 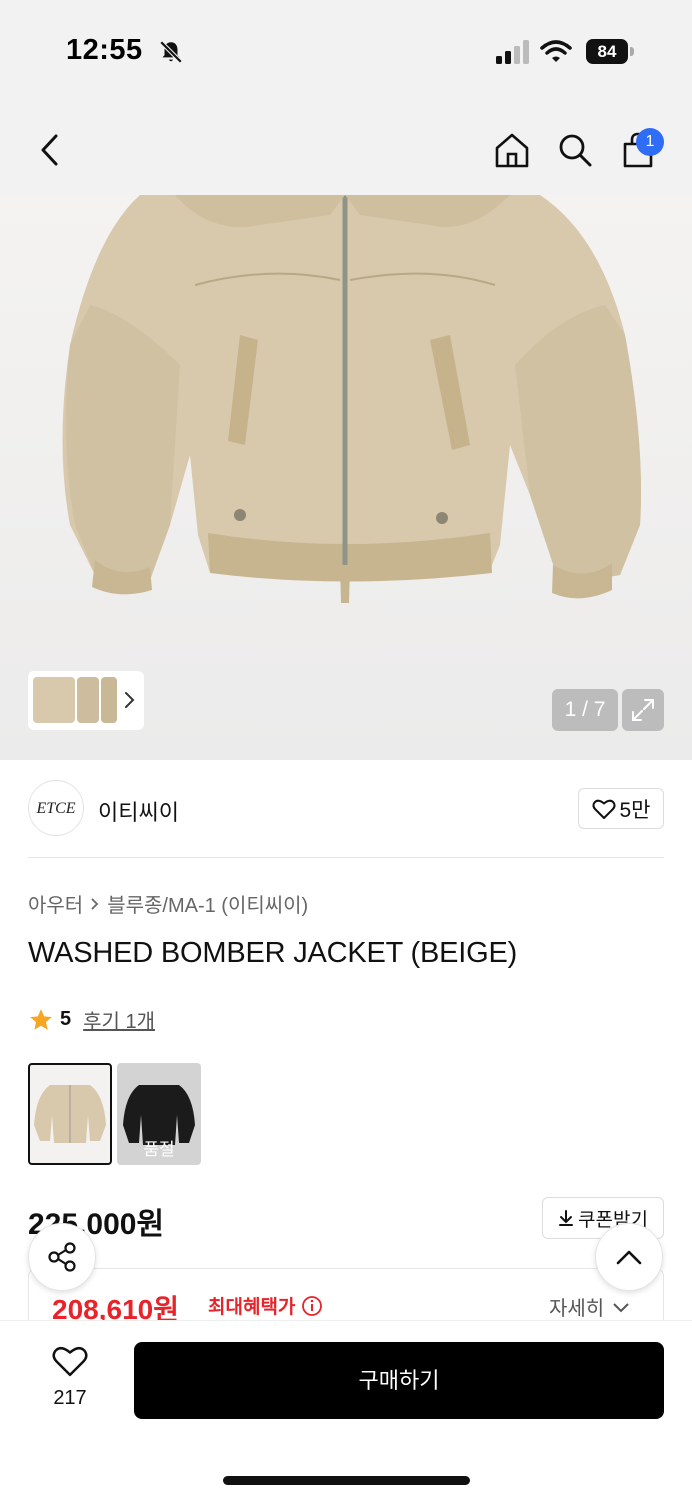 I want to click on benefit-label-row: 최대혜택가, so click(x=265, y=1305).